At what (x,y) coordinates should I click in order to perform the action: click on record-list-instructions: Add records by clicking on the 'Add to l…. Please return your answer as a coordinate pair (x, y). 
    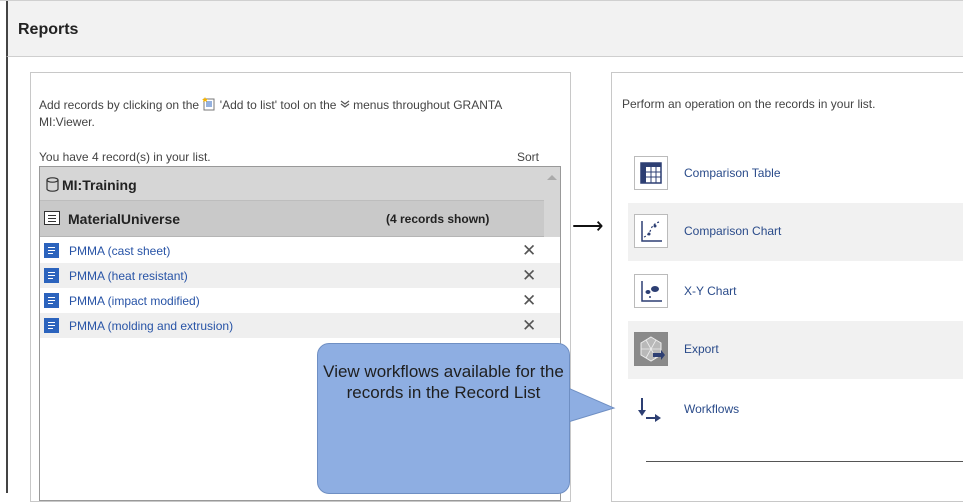
    Looking at the image, I should click on (296, 113).